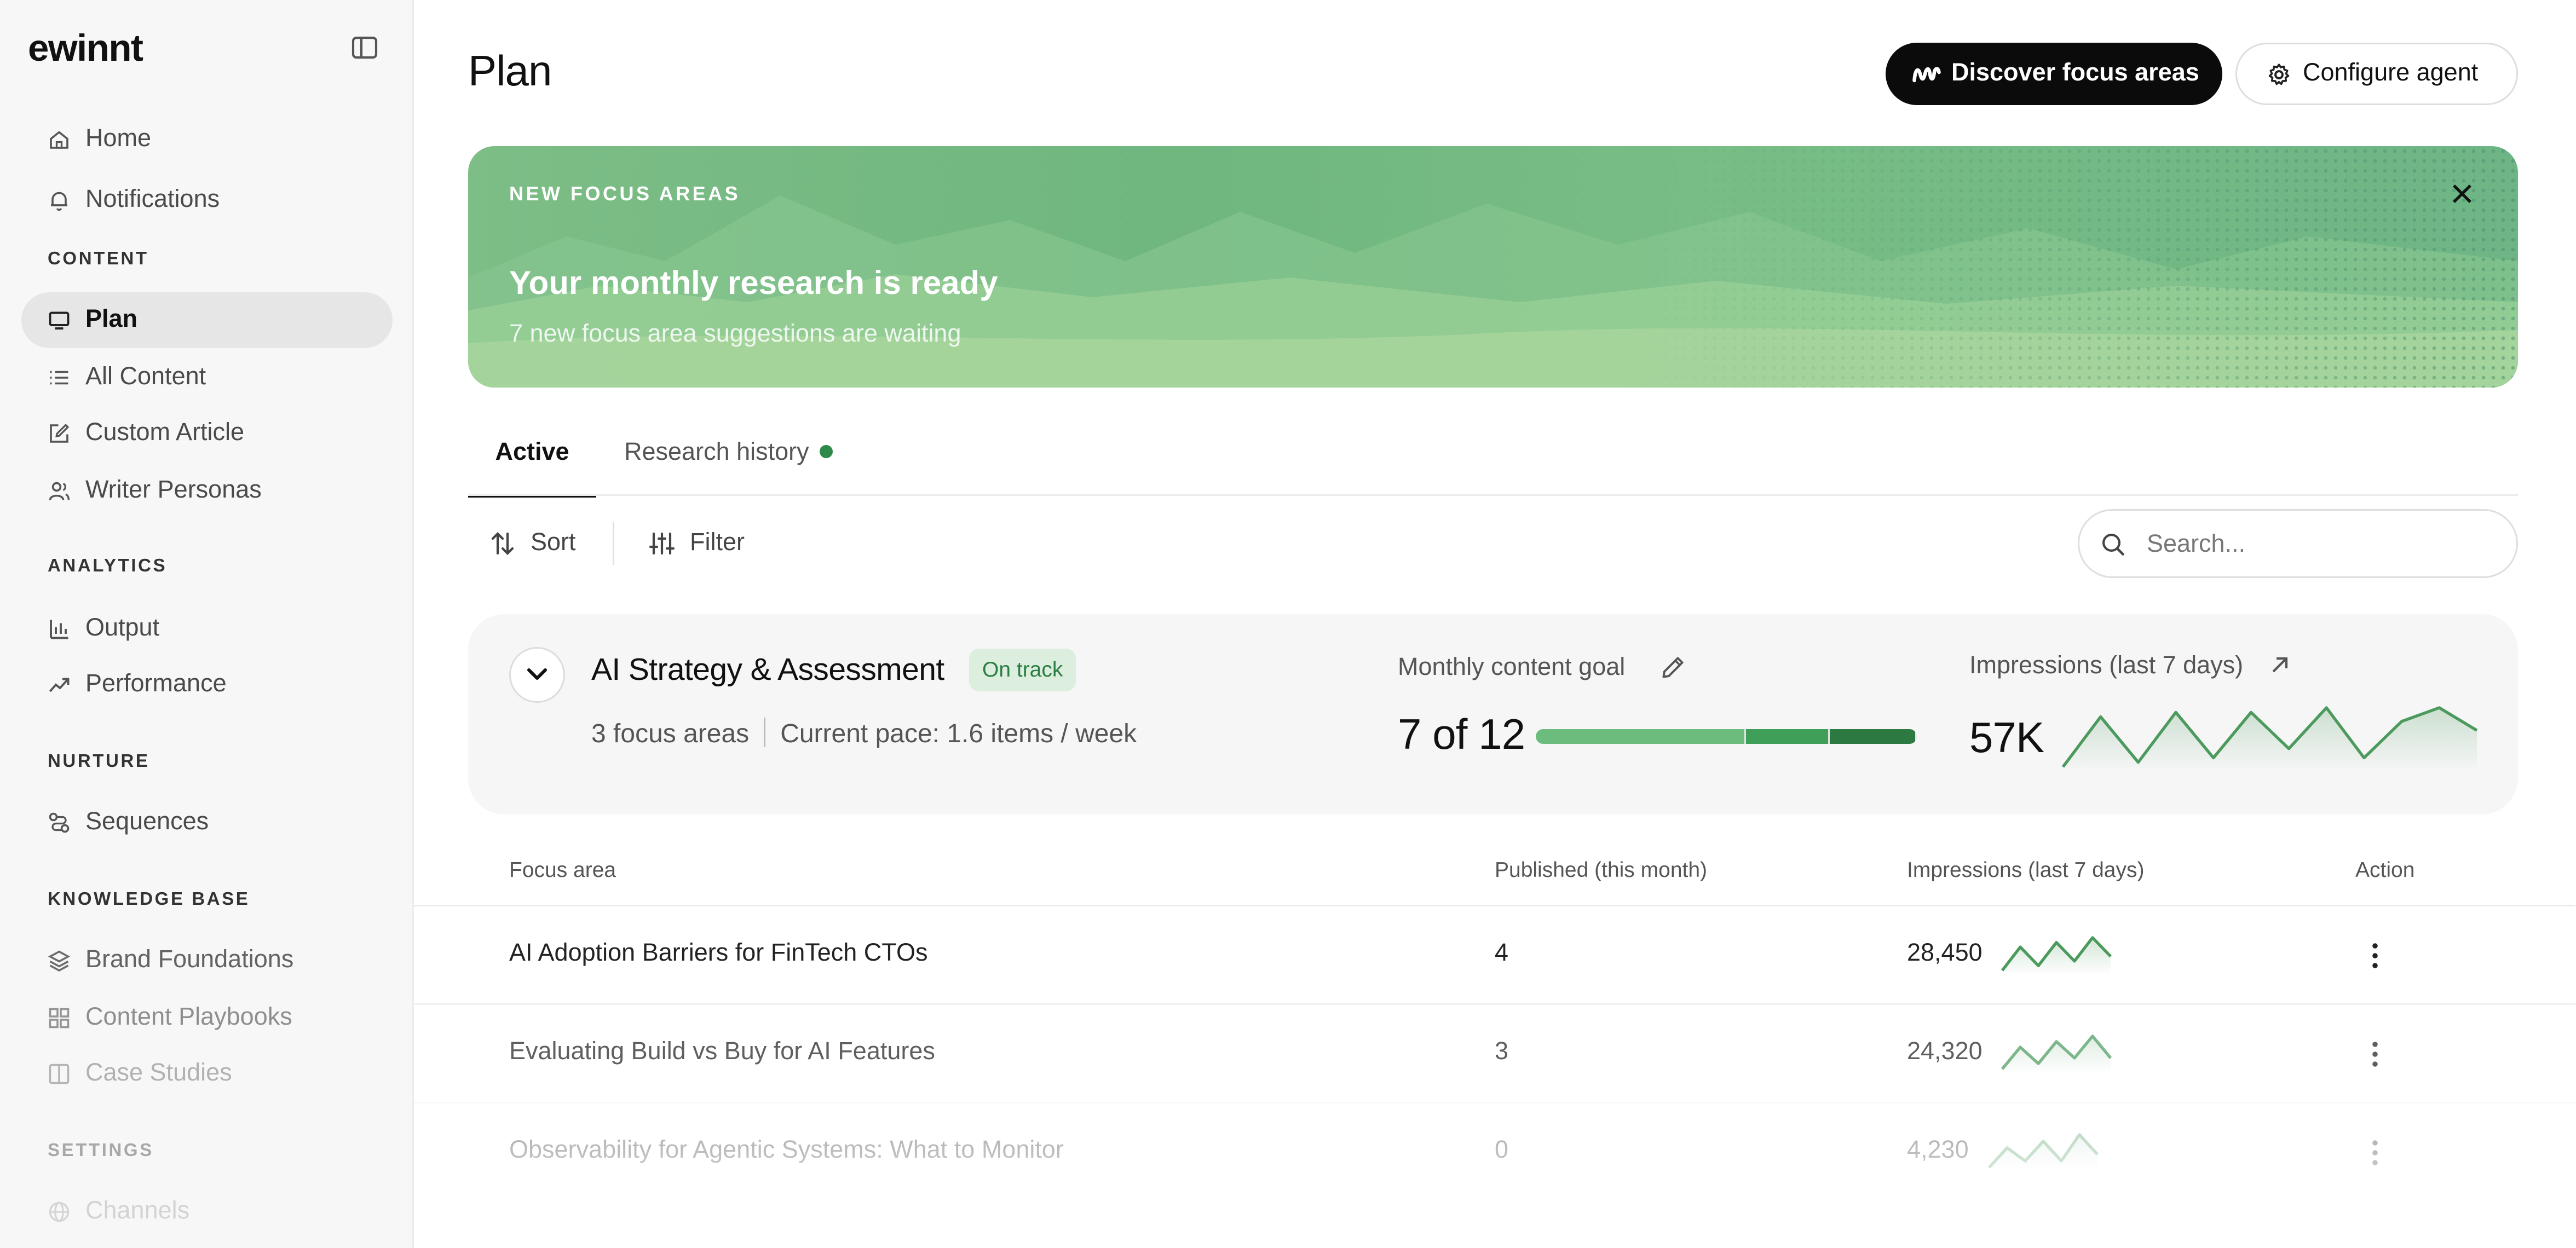 The width and height of the screenshot is (2576, 1248). I want to click on gear-icon, so click(2279, 74).